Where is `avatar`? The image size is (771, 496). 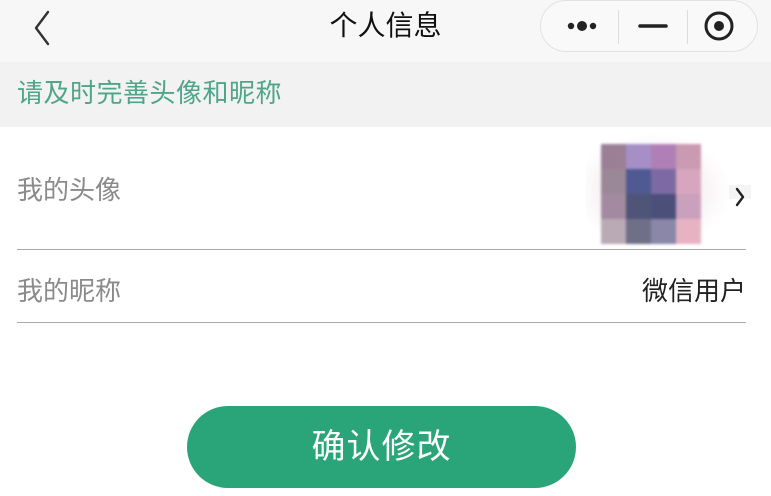 avatar is located at coordinates (659, 191).